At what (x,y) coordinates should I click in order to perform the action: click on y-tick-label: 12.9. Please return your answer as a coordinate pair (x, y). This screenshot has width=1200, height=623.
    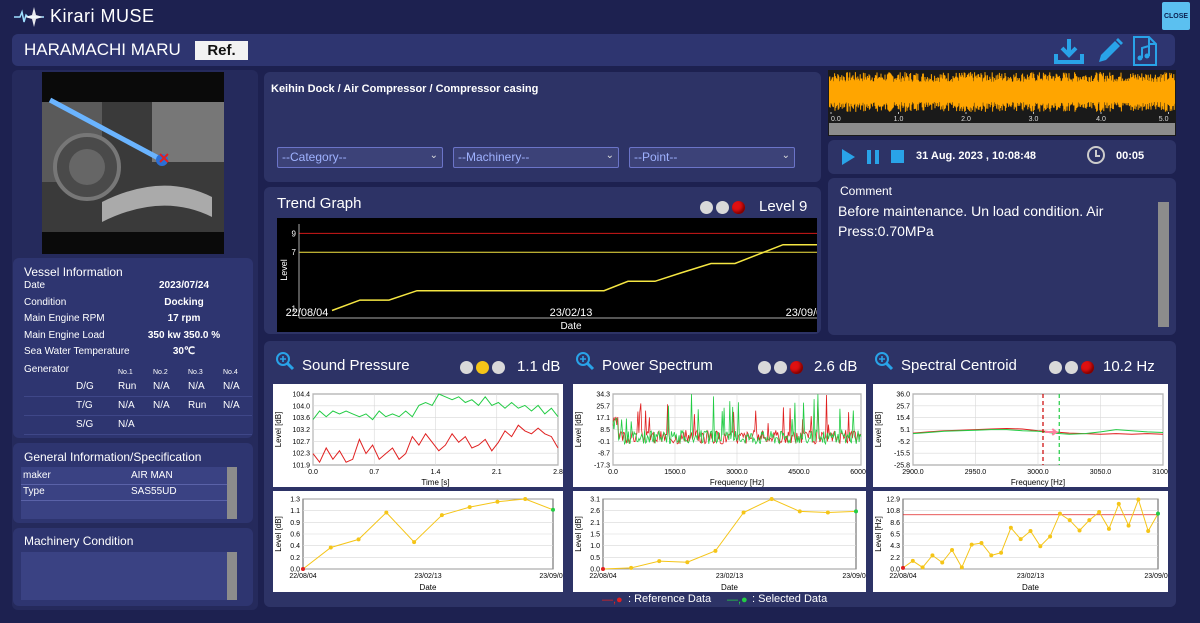
    Looking at the image, I should click on (893, 500).